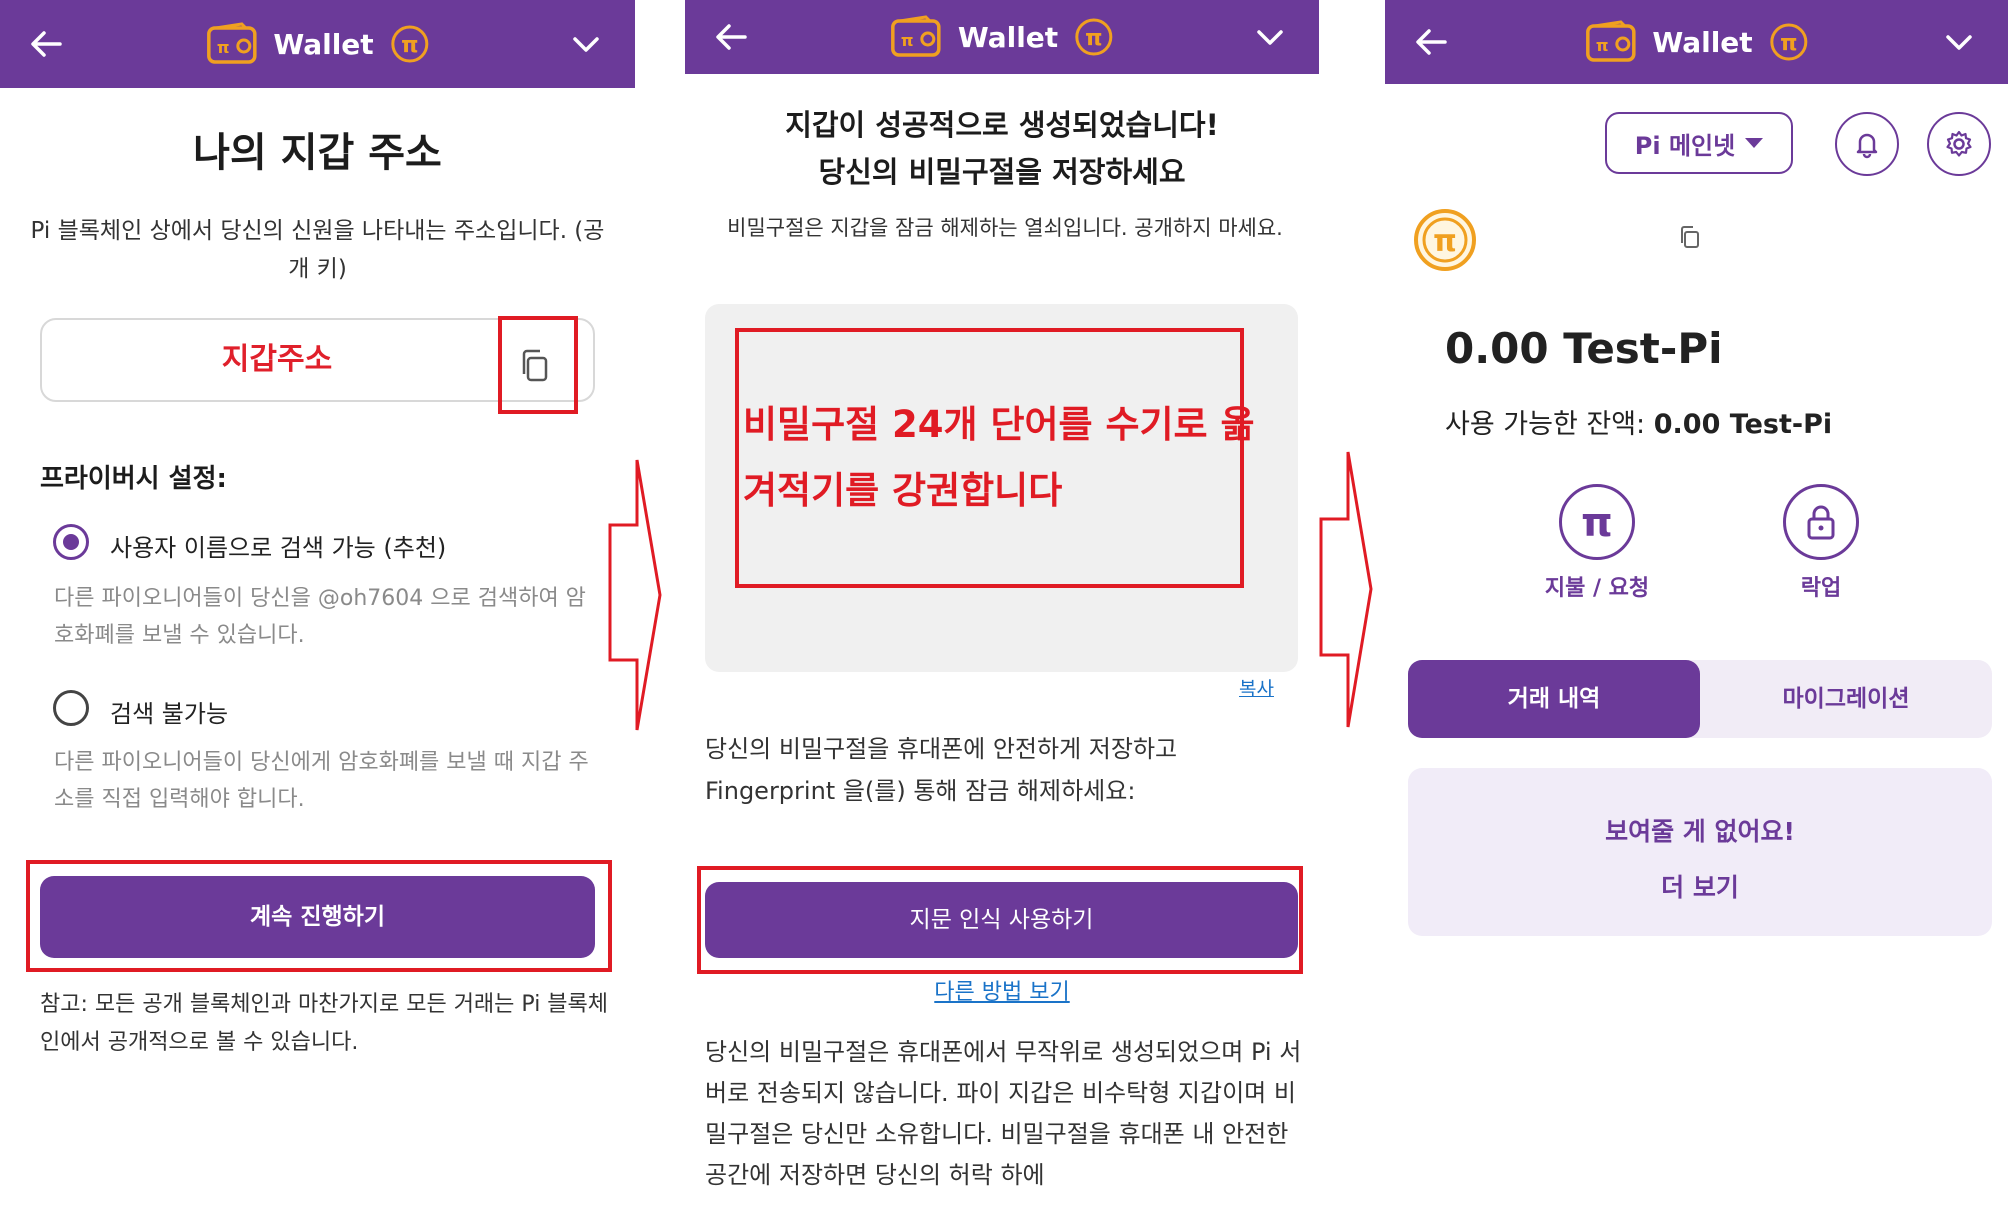  Describe the element at coordinates (317, 917) in the screenshot. I see `continue-button: 계속 진행하기` at that location.